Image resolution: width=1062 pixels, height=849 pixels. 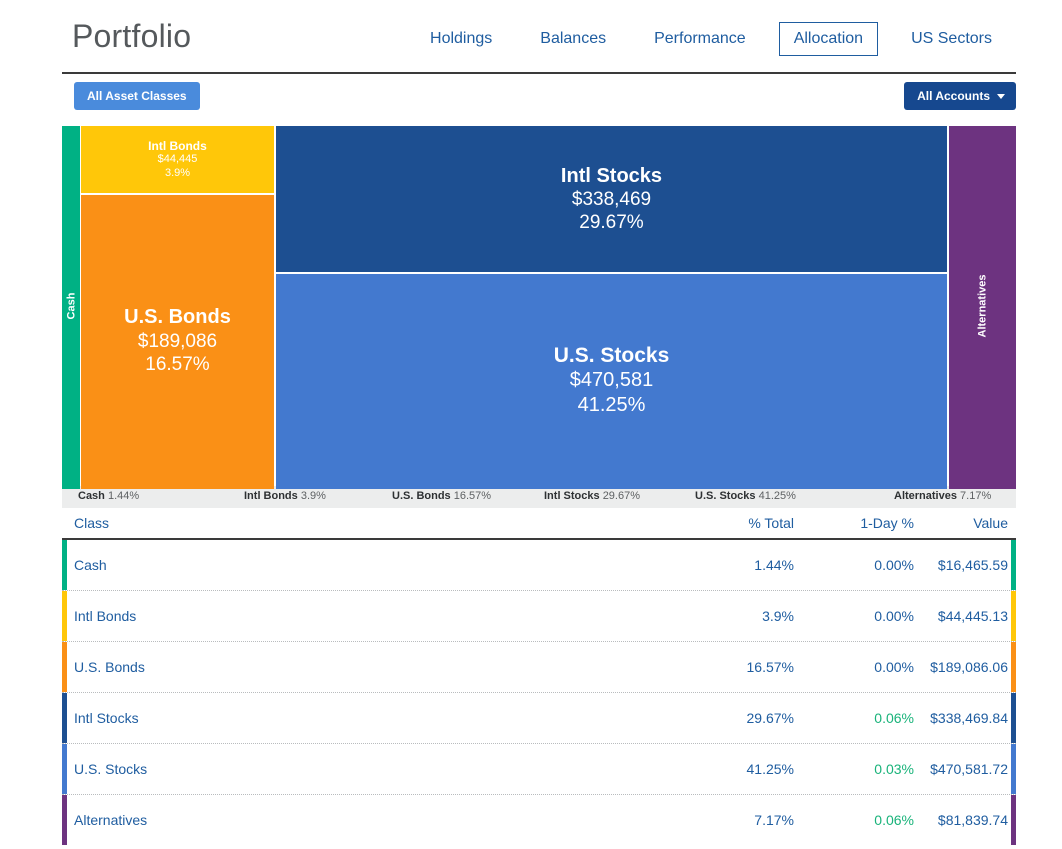 I want to click on table-row: Cash 1.44% 0.00% $16,465.59, so click(x=539, y=565).